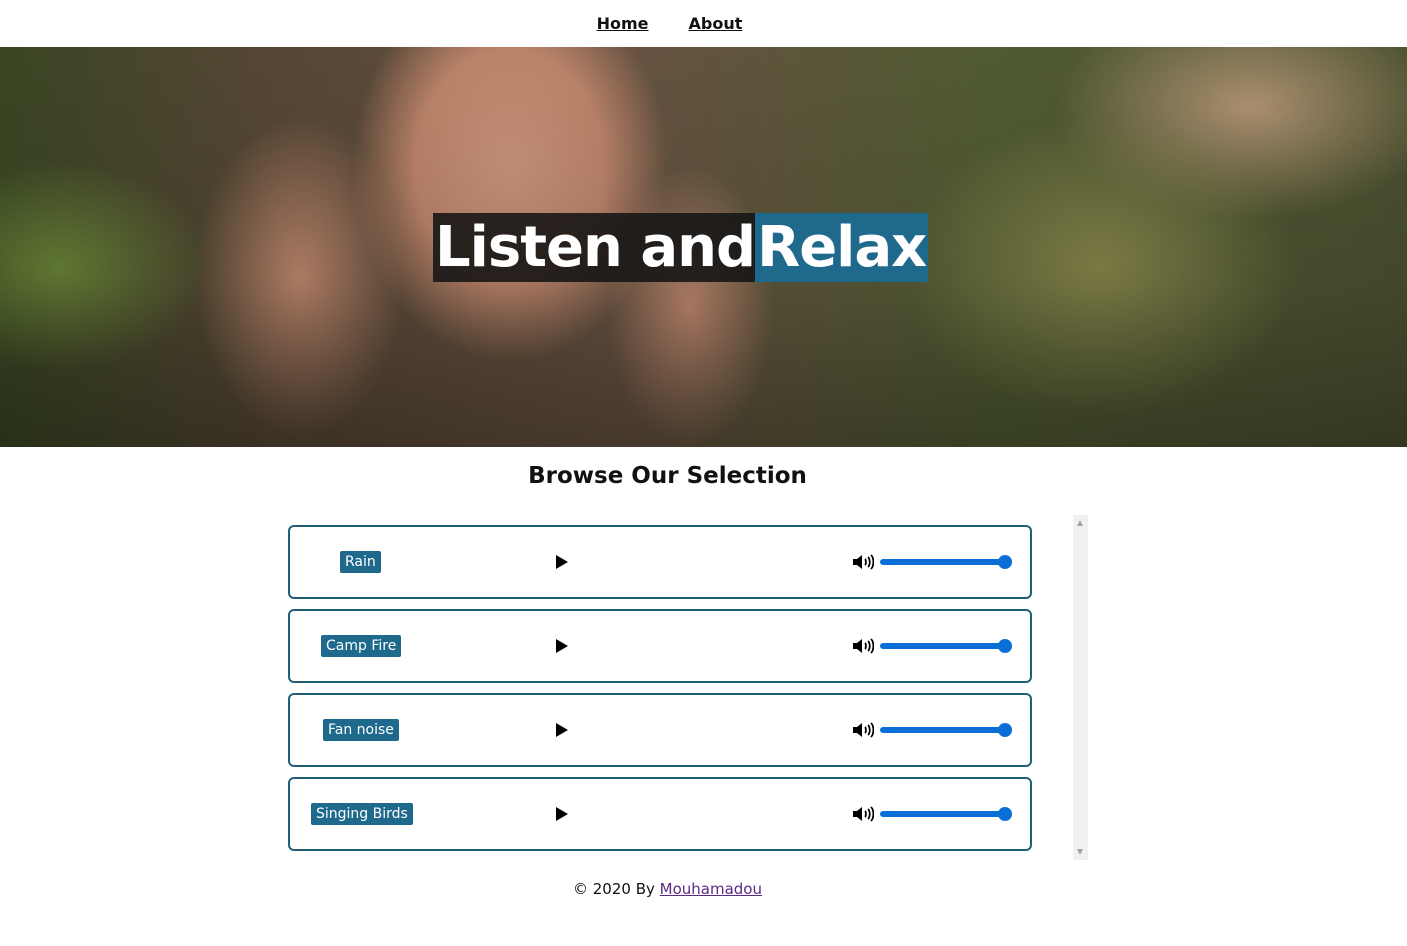  I want to click on nav-home-link: Home, so click(623, 23).